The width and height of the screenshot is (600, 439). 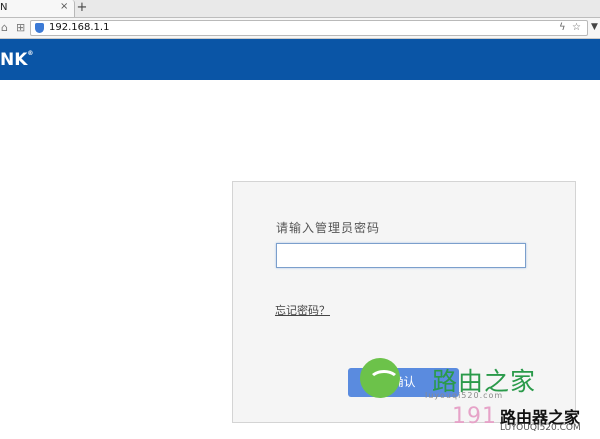 I want to click on home-icon: ⌂, so click(x=4, y=27).